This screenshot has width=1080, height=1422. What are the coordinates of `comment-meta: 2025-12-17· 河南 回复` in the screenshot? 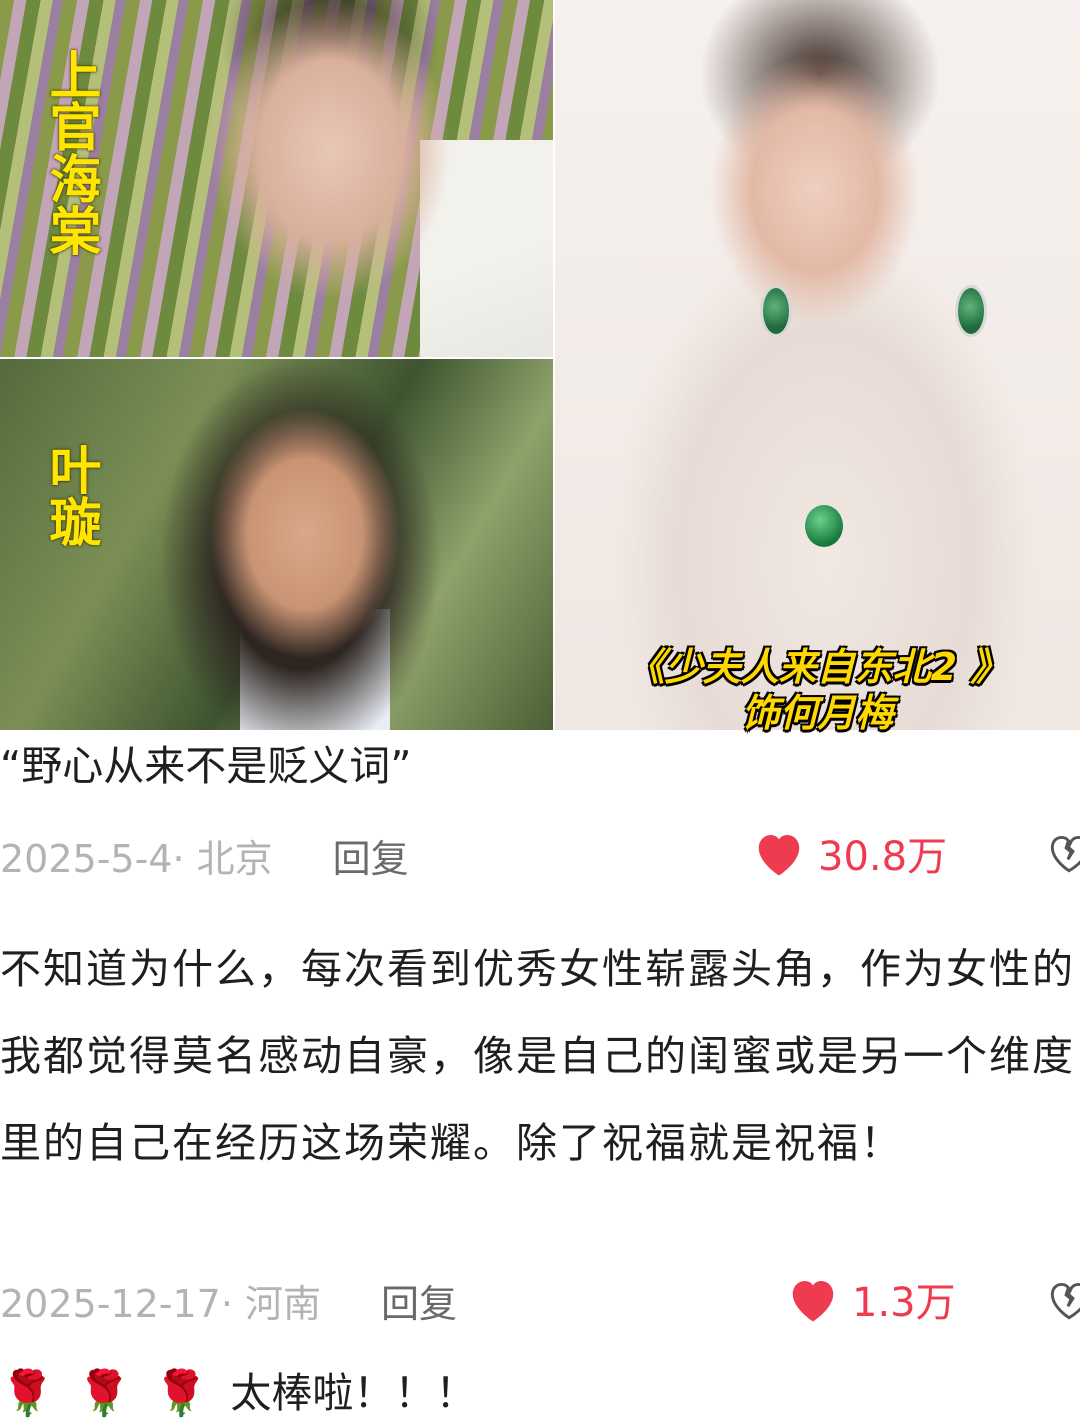 It's located at (228, 1300).